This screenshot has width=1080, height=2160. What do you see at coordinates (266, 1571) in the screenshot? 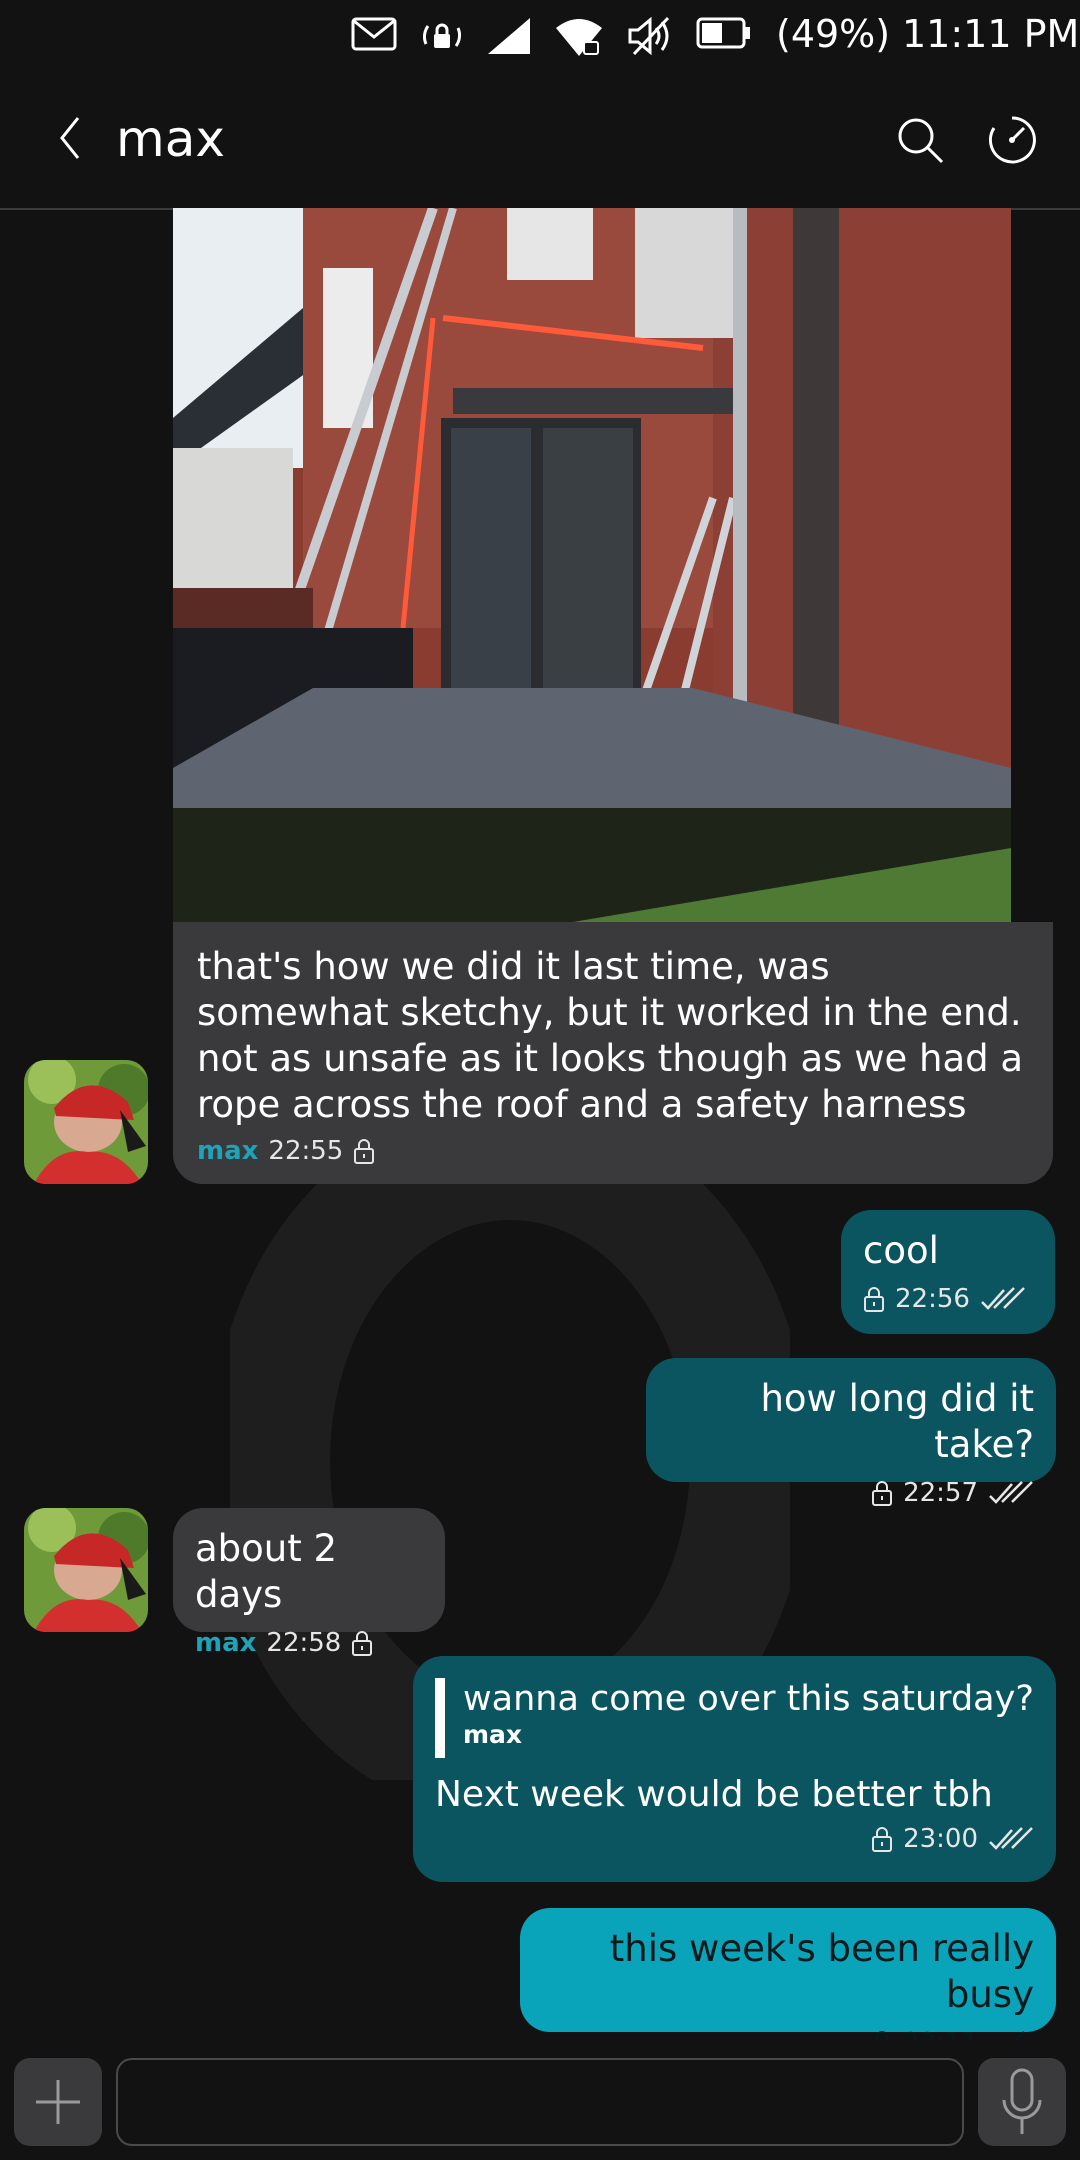
I see `message-text: about 2 days` at bounding box center [266, 1571].